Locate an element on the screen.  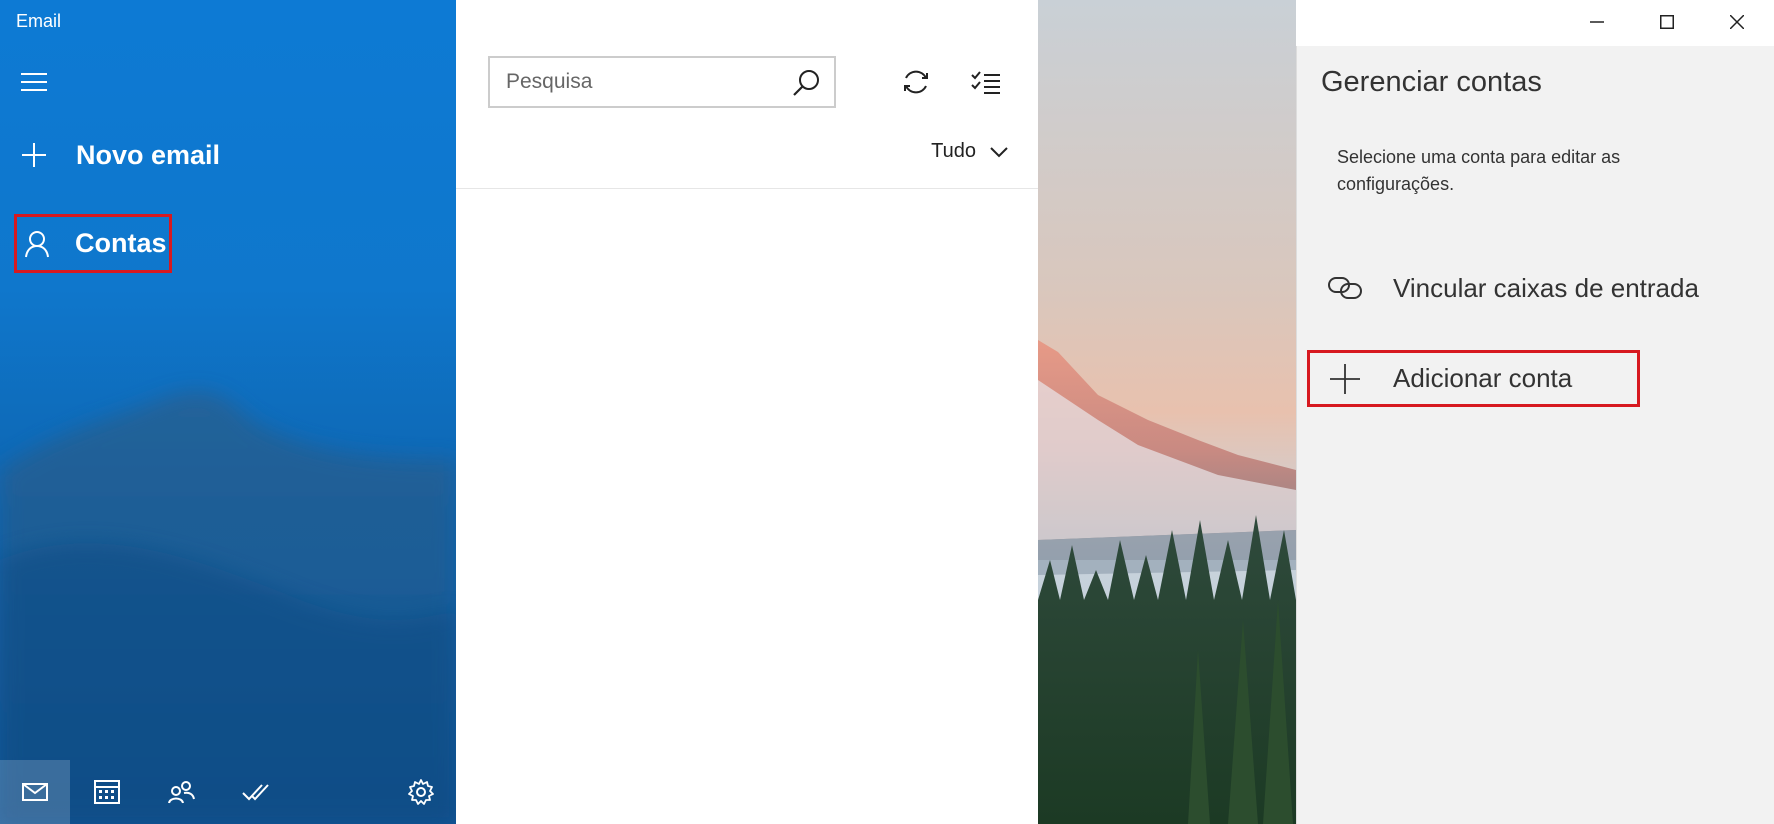
filter-dropdown: Tudo is located at coordinates (969, 151).